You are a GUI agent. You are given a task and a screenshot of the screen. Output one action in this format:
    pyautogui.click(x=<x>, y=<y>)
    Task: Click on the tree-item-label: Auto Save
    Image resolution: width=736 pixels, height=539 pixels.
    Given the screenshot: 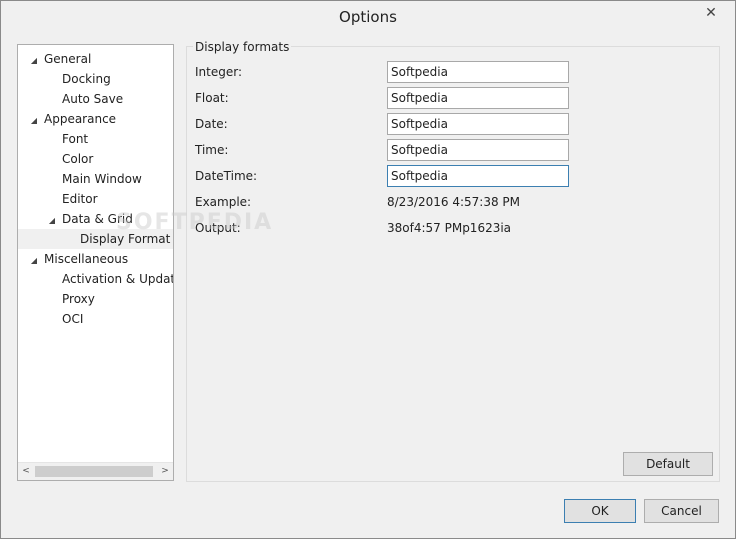 What is the action you would take?
    pyautogui.click(x=93, y=99)
    